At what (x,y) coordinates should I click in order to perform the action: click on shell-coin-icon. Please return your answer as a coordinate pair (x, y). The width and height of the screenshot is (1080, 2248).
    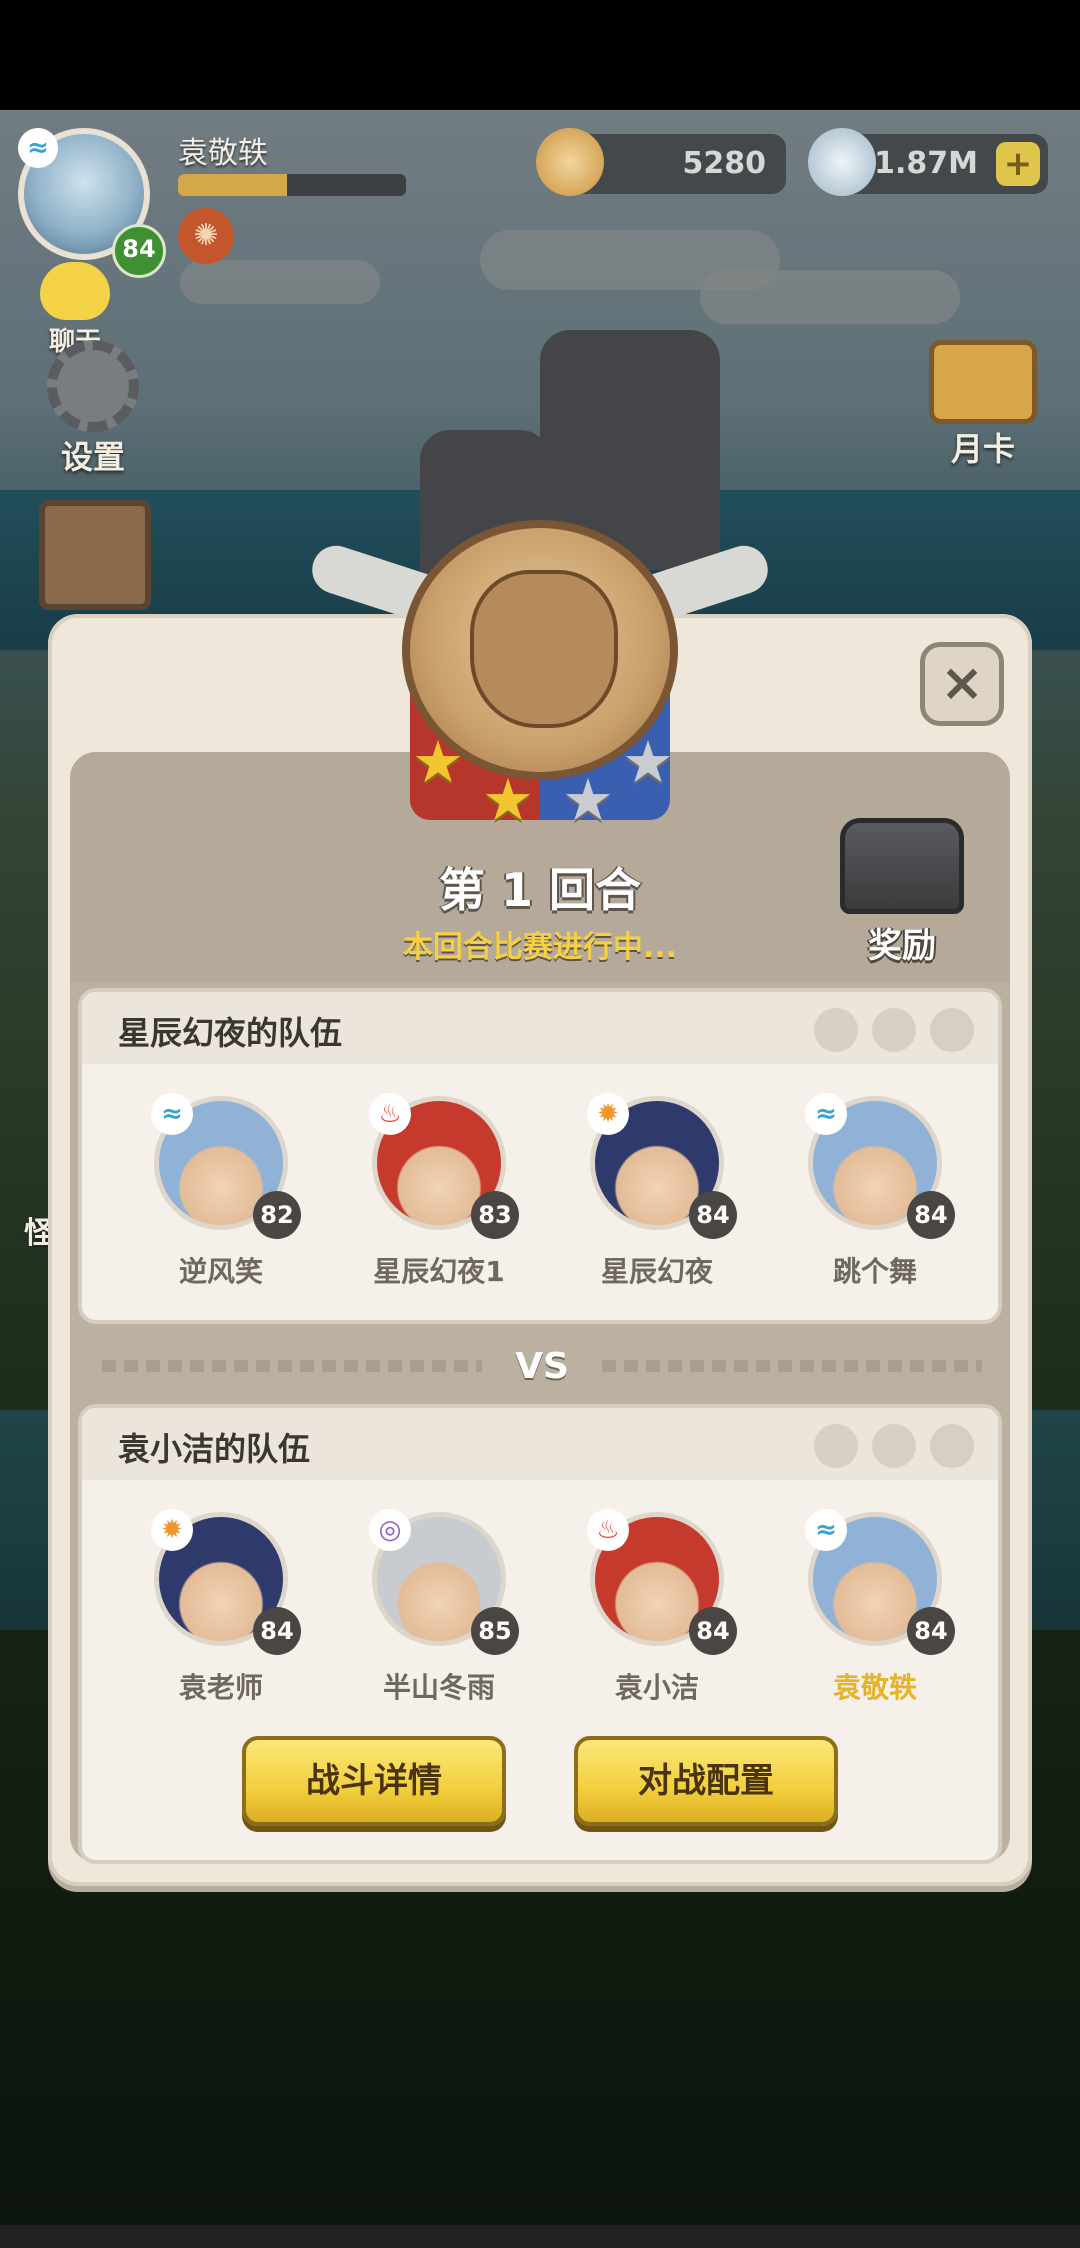
    Looking at the image, I should click on (570, 162).